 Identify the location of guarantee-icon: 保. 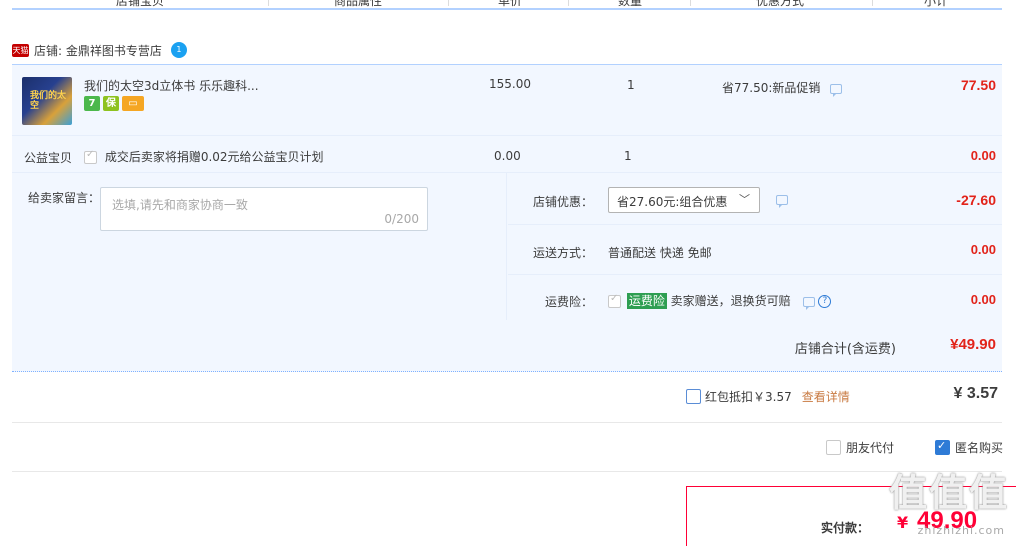
(111, 103).